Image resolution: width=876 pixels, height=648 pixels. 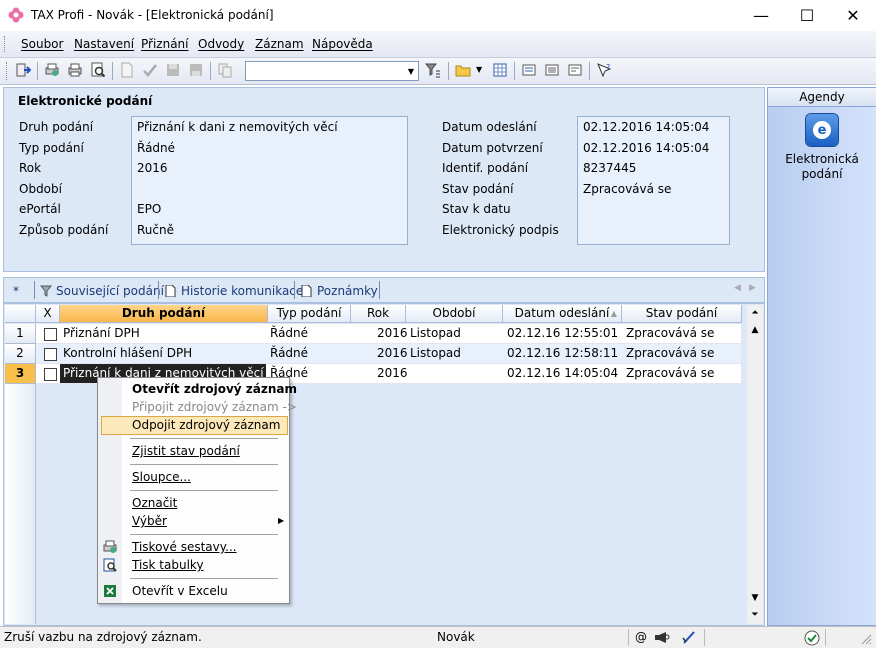 I want to click on status-separator, so click(x=628, y=637).